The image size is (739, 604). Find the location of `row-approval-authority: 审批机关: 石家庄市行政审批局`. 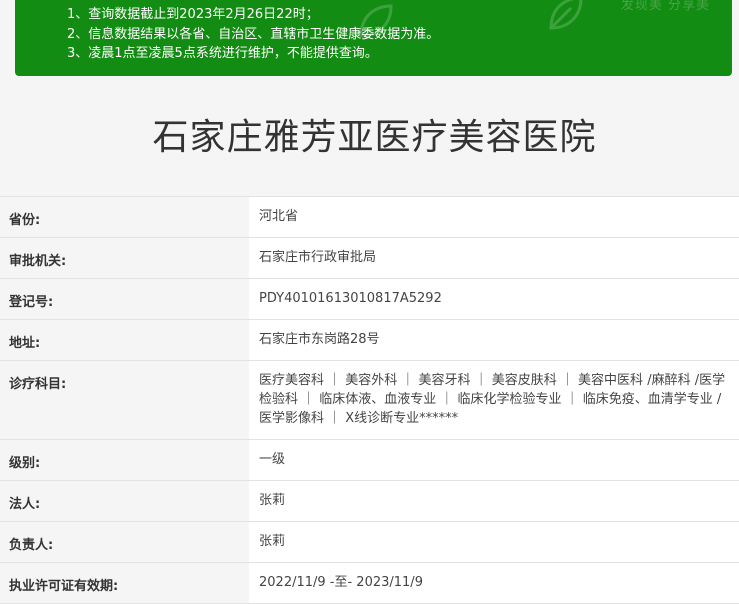

row-approval-authority: 审批机关: 石家庄市行政审批局 is located at coordinates (369, 258).